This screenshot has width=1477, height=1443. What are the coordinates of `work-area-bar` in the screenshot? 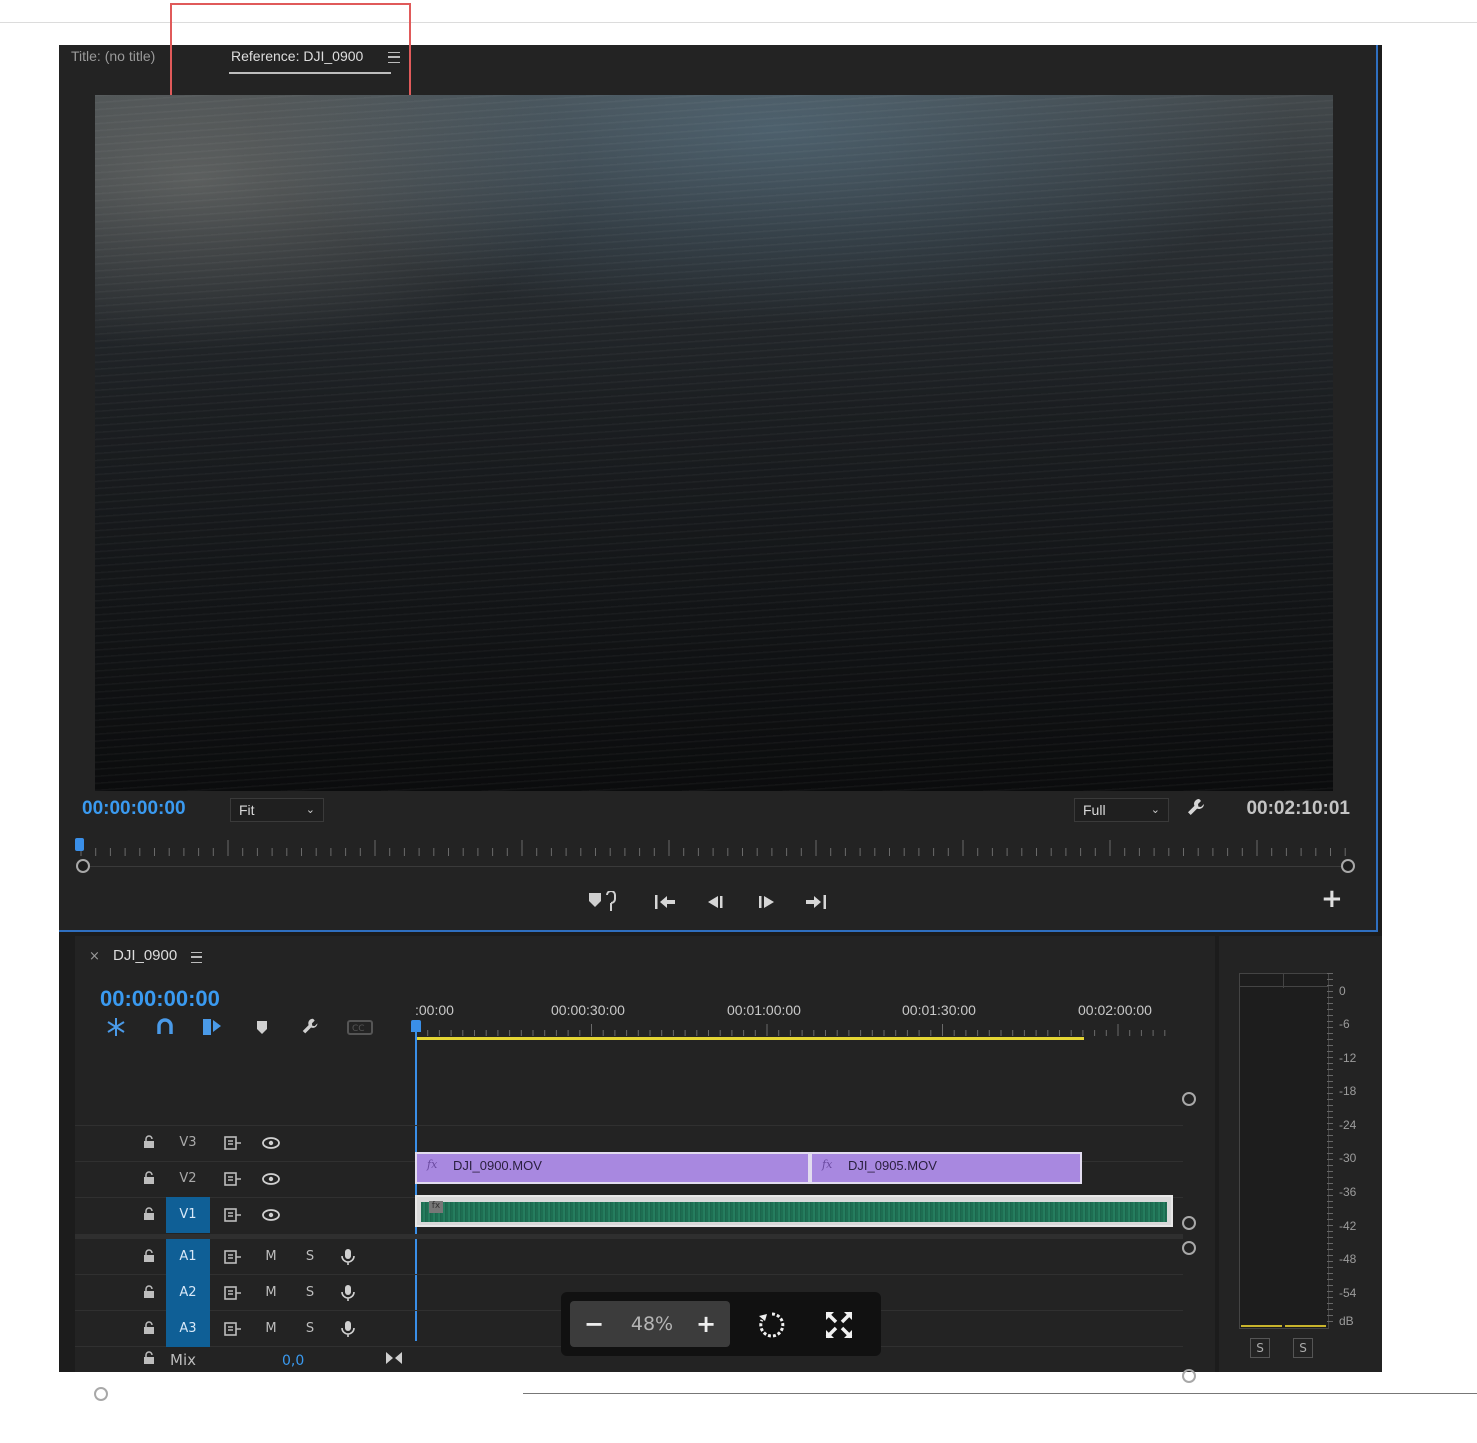 It's located at (750, 1038).